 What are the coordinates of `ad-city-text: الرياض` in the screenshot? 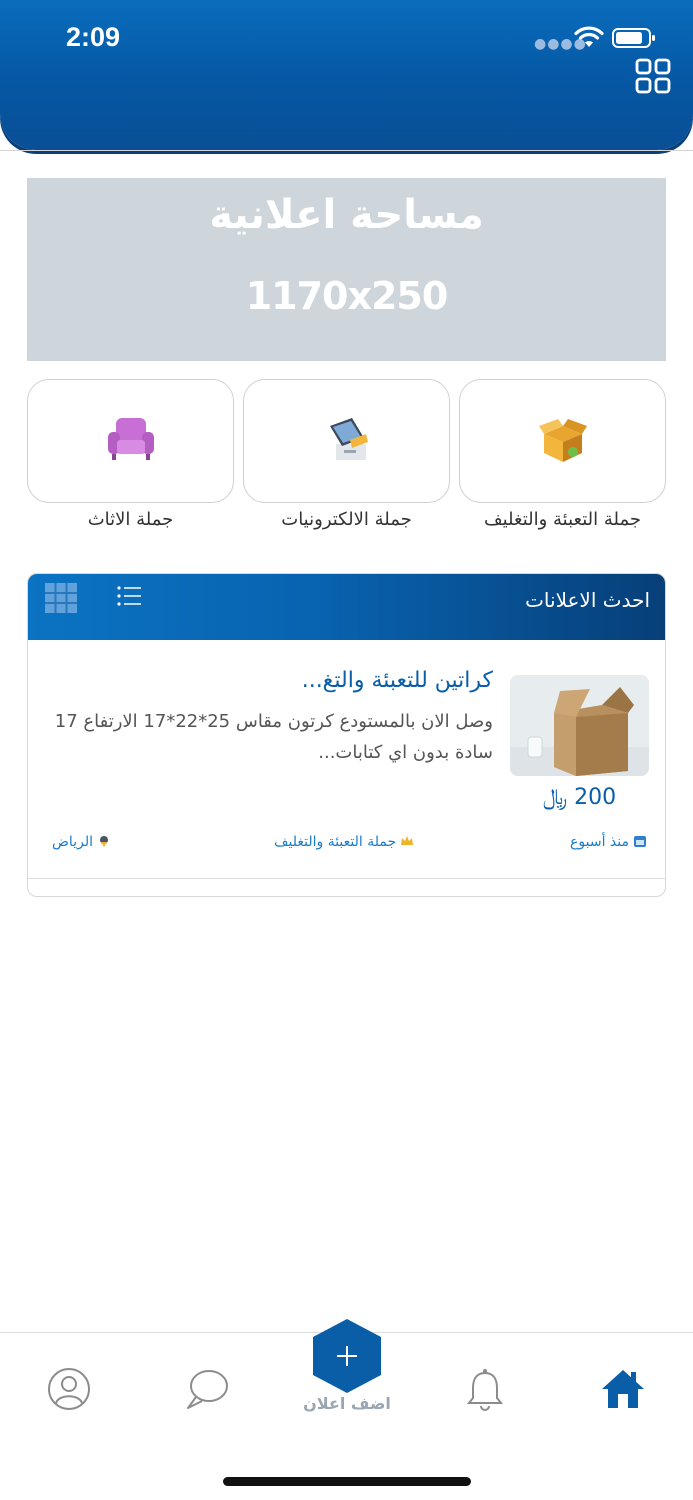 It's located at (72, 842).